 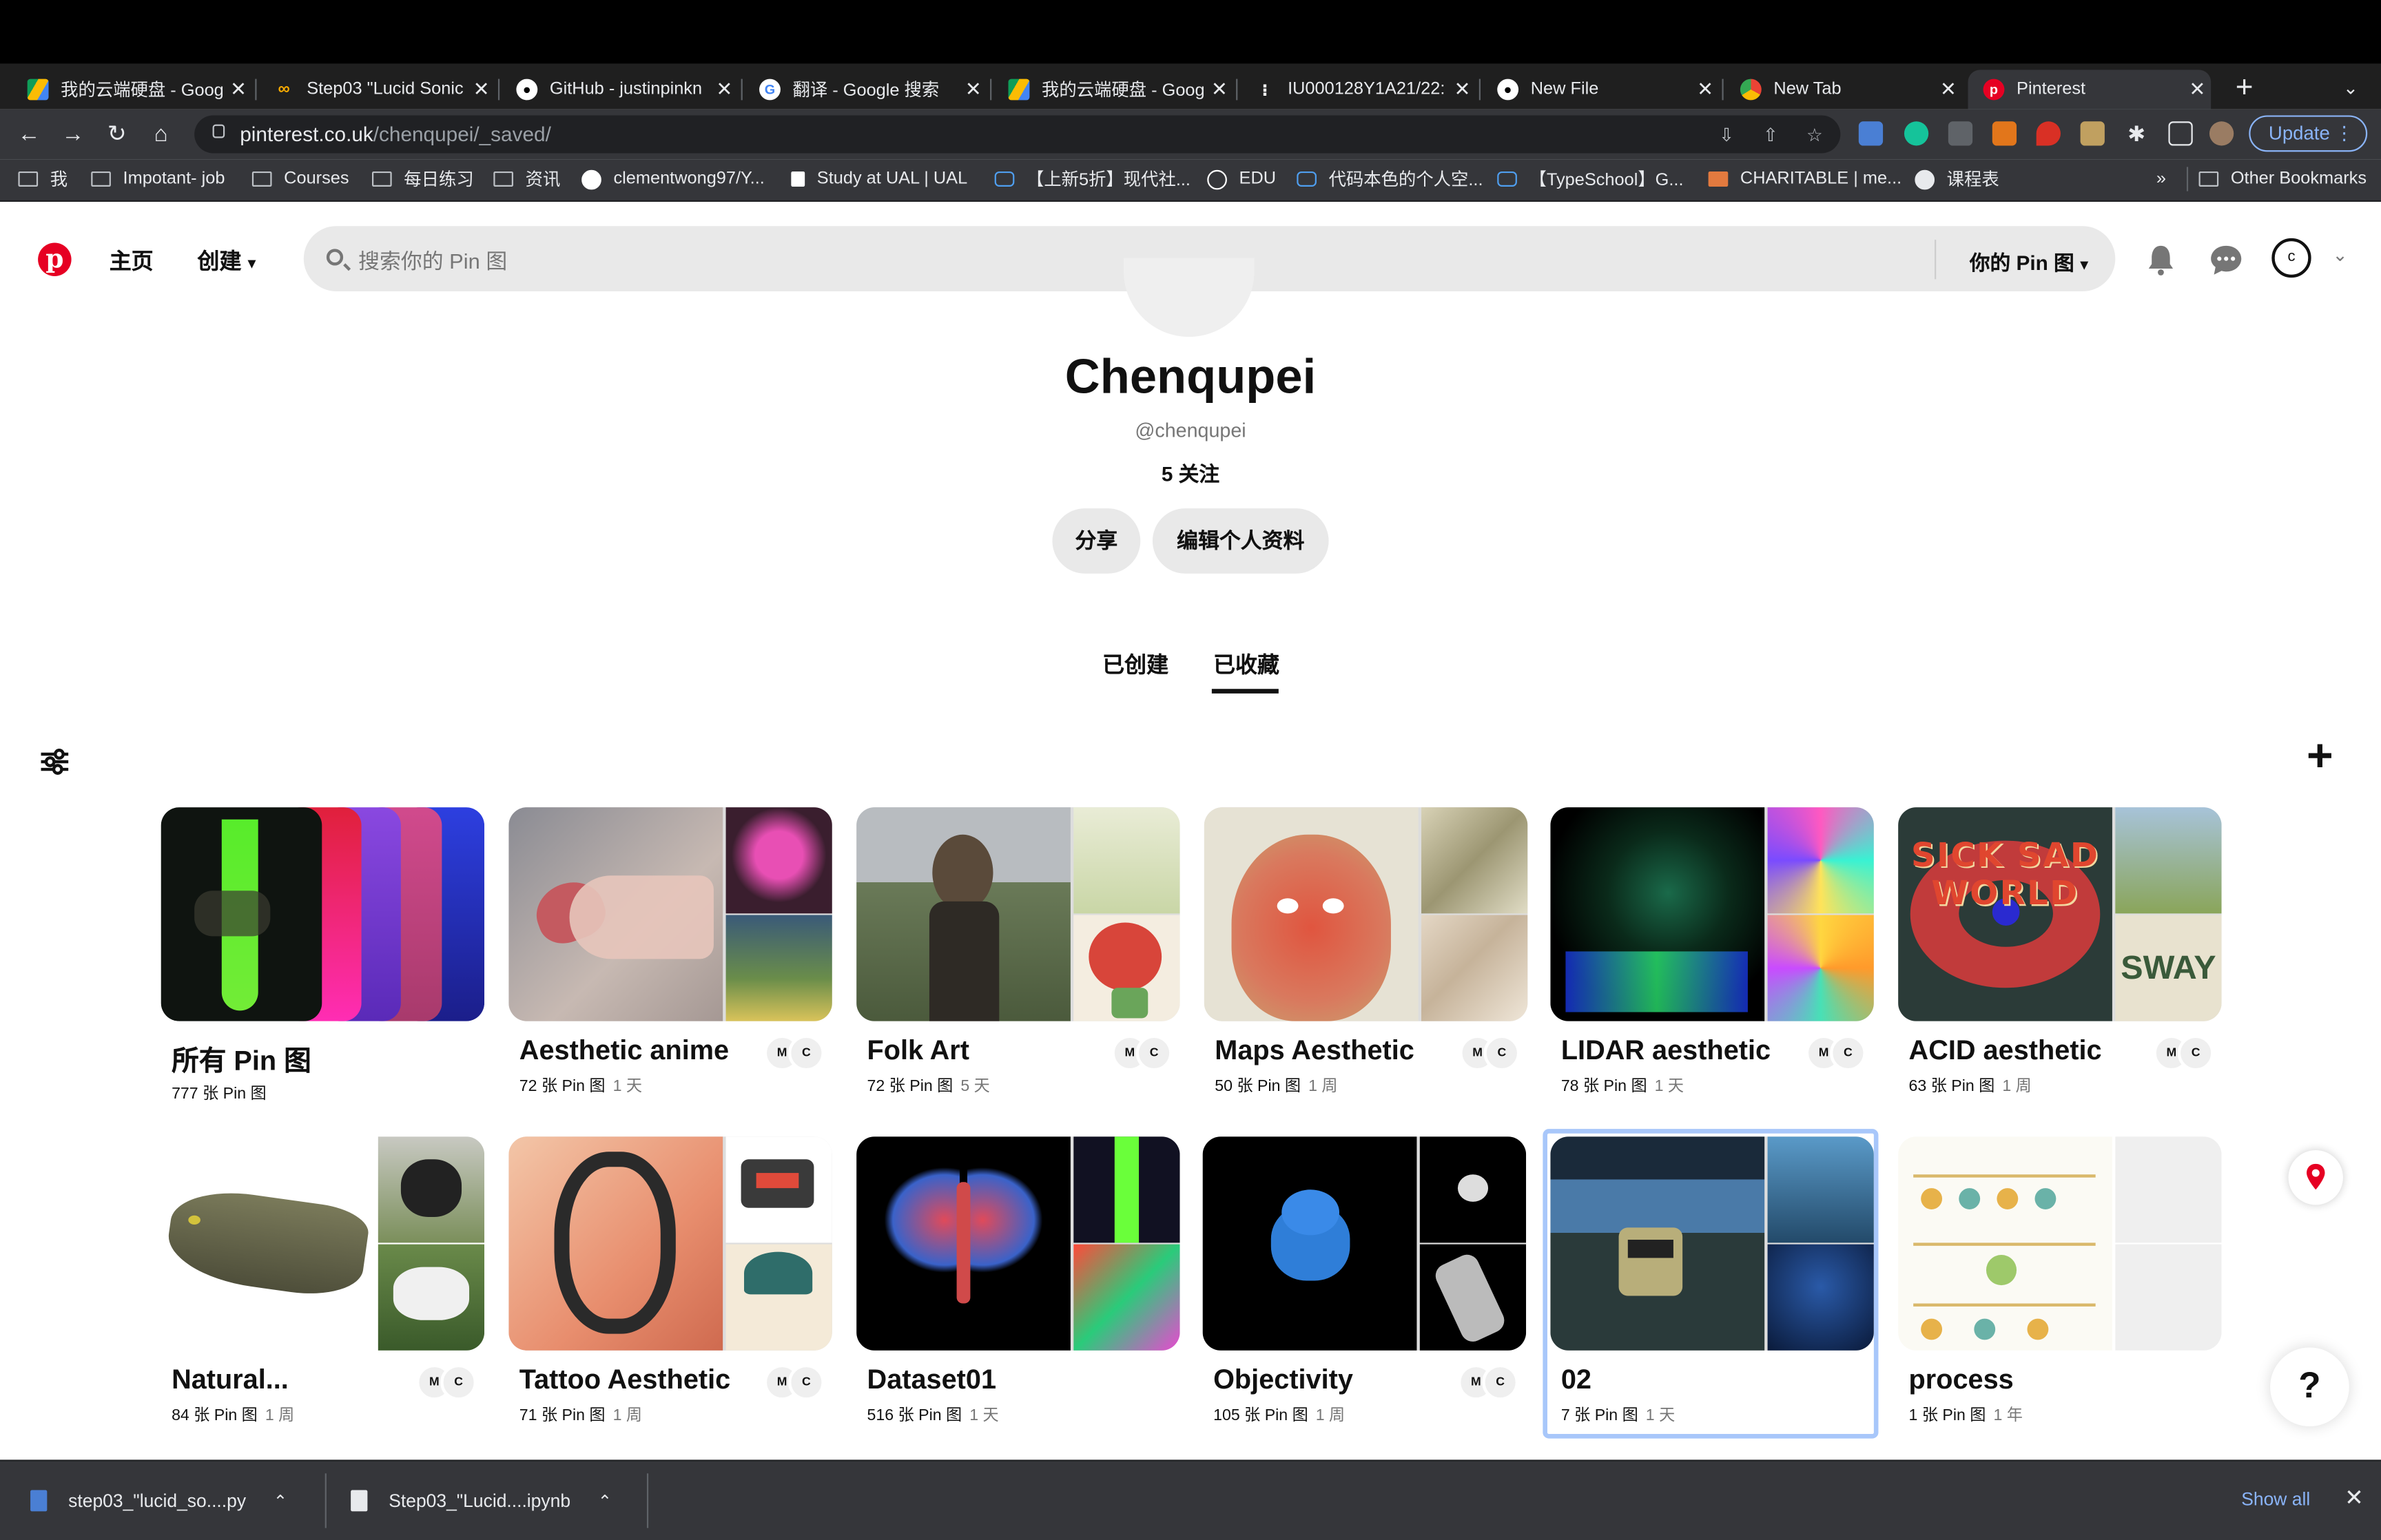 I want to click on browser-tab-4: G 翻译 - Google 搜索 ✕, so click(x=865, y=89).